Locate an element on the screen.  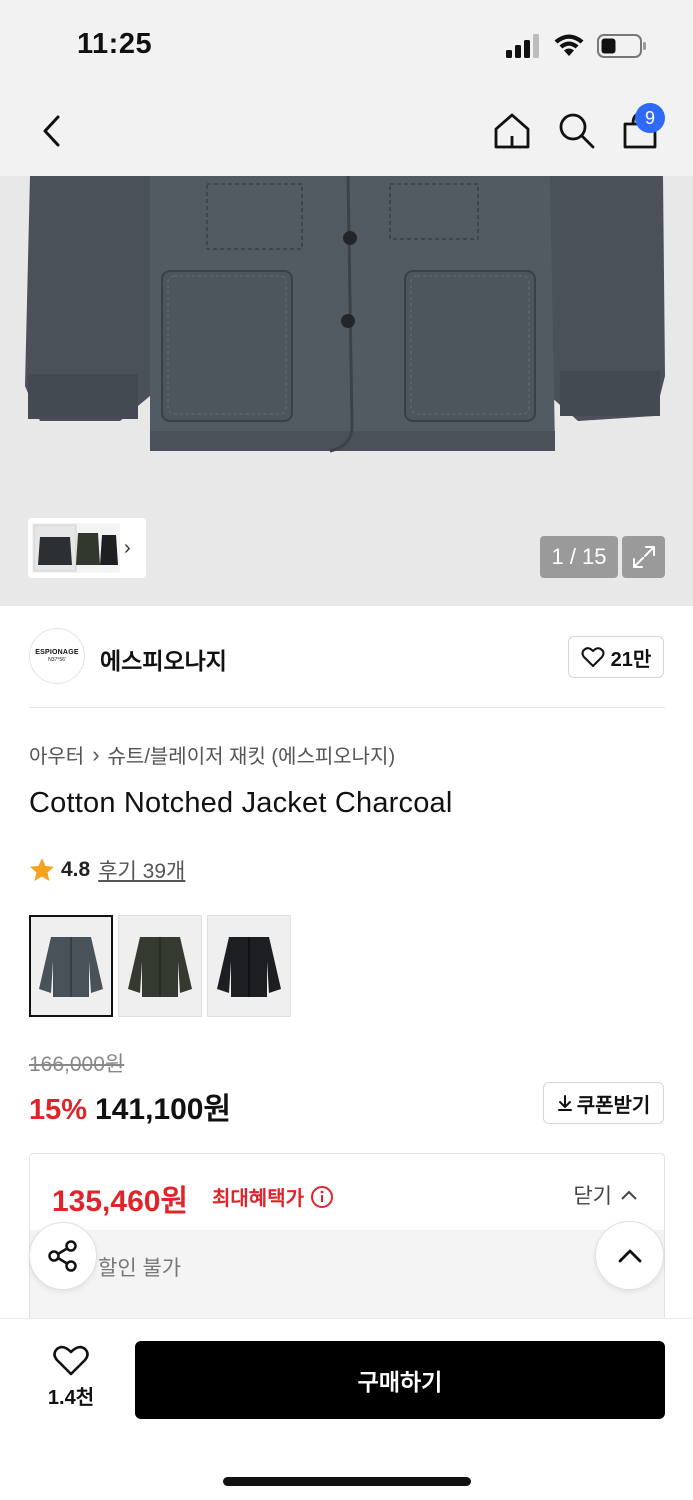
coupon-button: 쿠폰받기 is located at coordinates (603, 1103).